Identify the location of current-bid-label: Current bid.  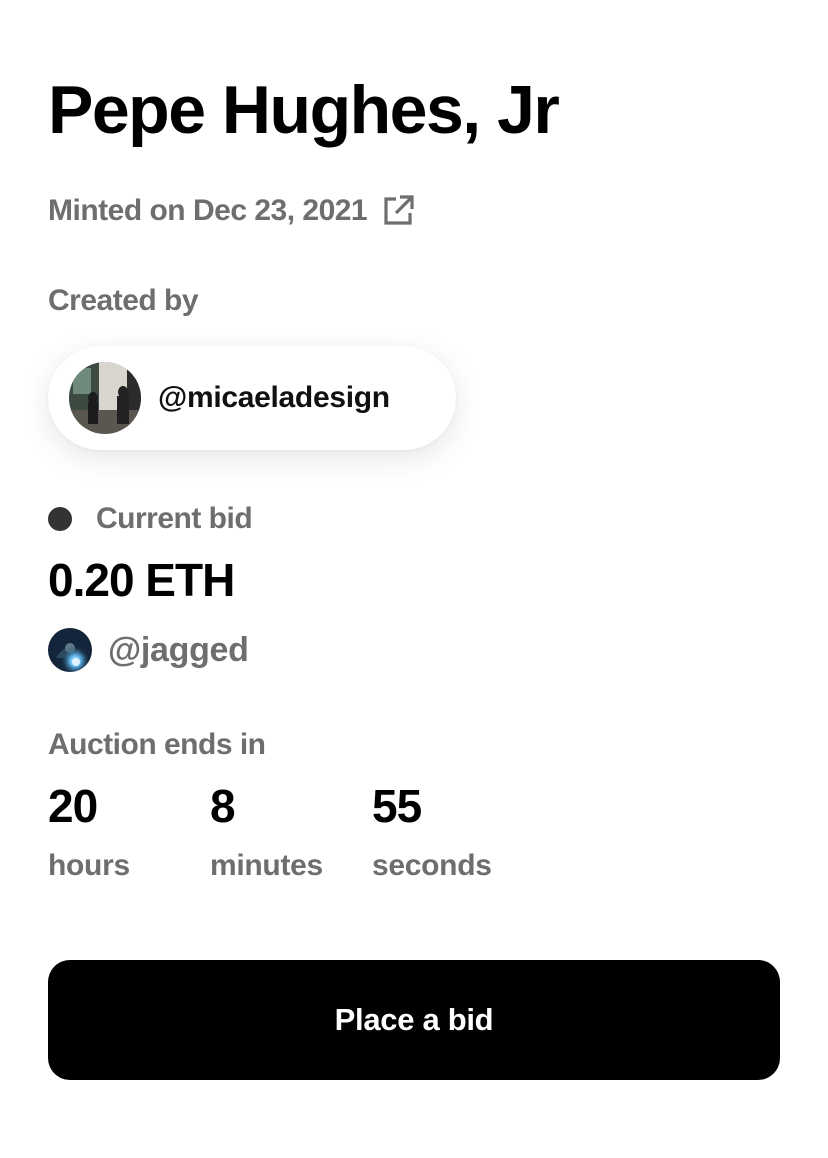
(174, 518).